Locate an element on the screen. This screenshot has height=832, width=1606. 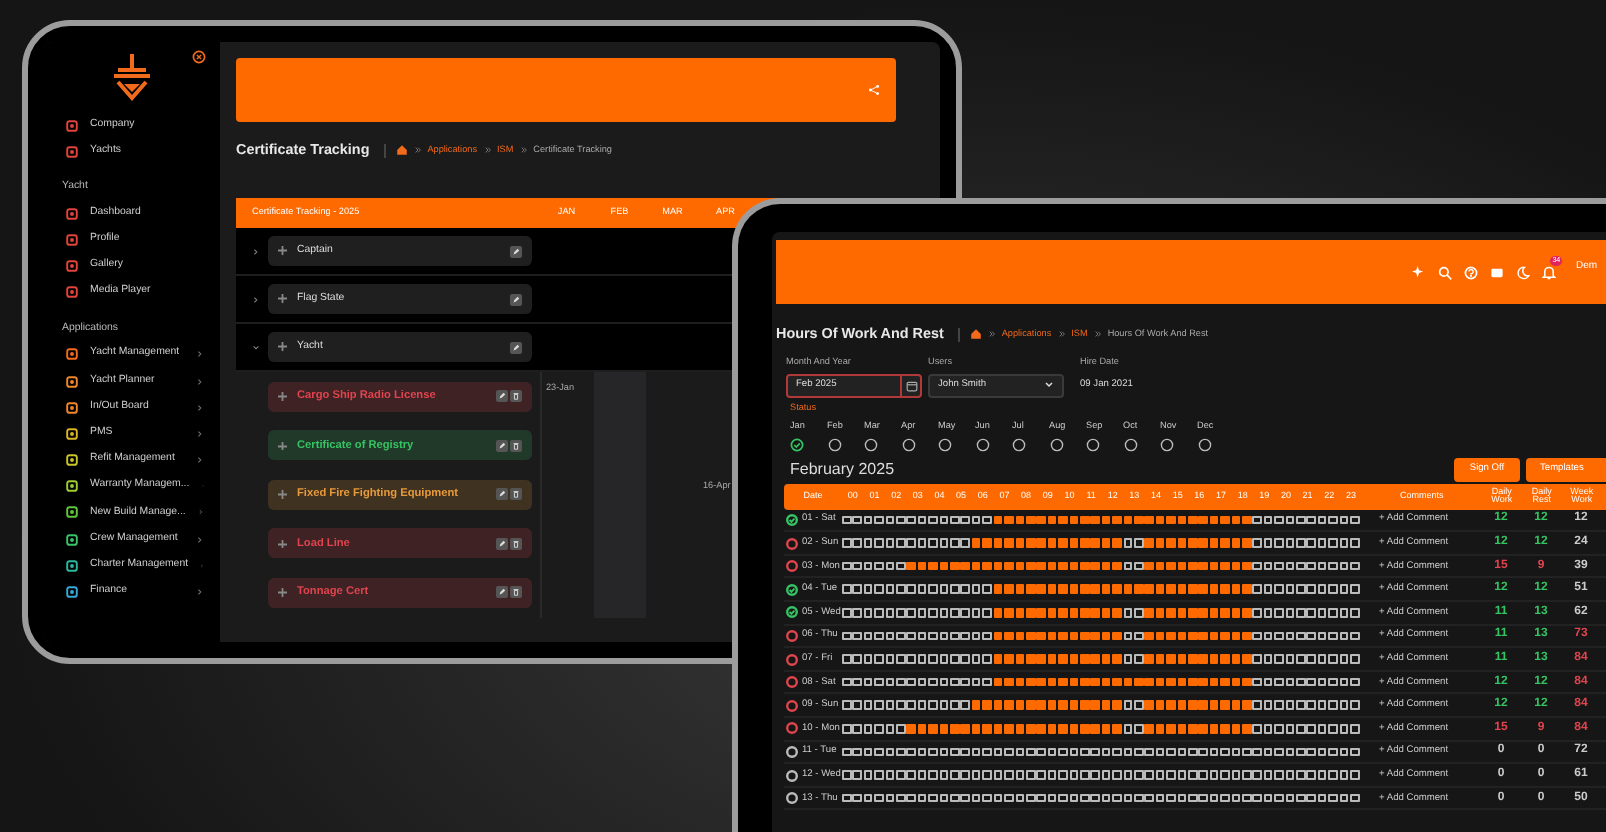
help-icon is located at coordinates (1471, 272).